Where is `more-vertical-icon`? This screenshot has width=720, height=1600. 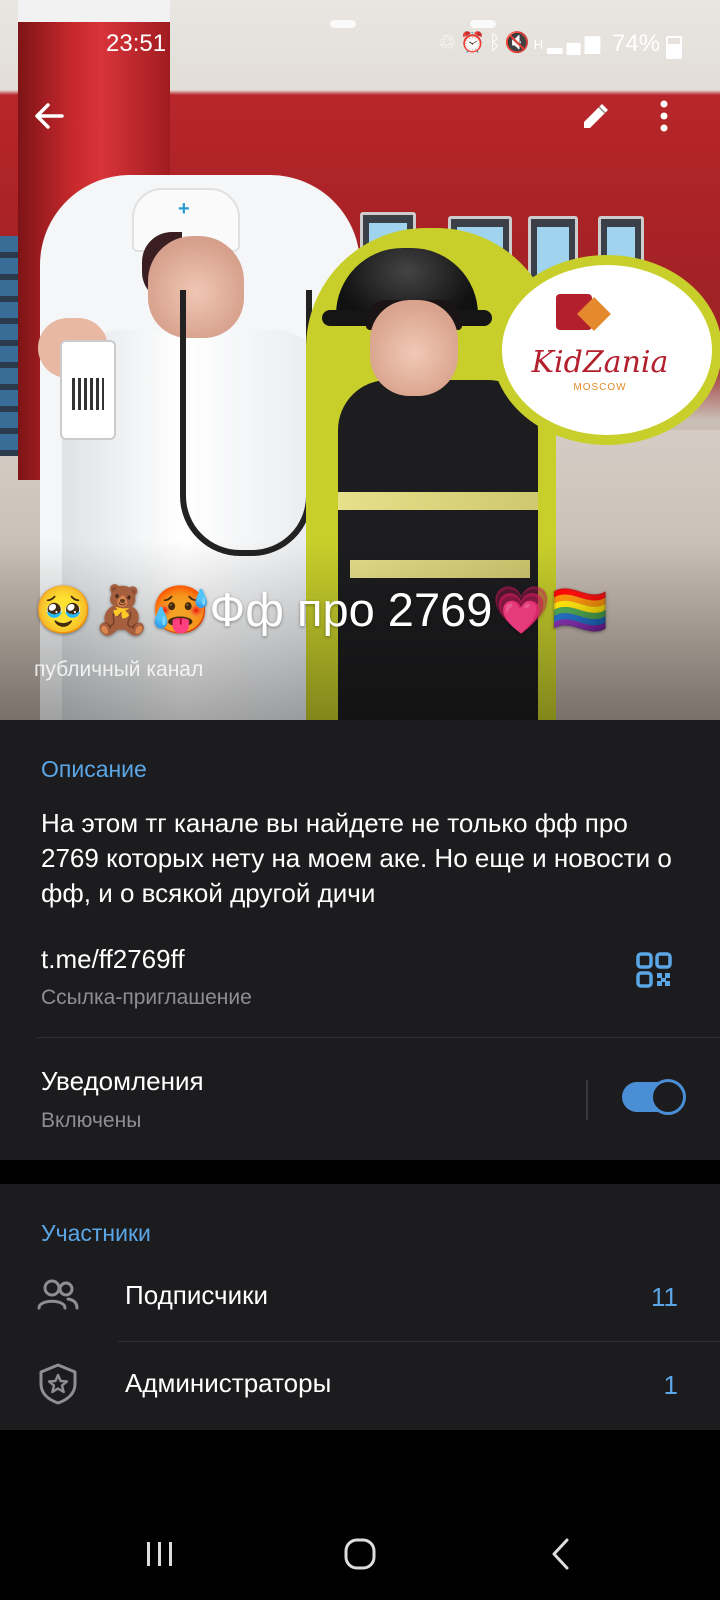 more-vertical-icon is located at coordinates (664, 116).